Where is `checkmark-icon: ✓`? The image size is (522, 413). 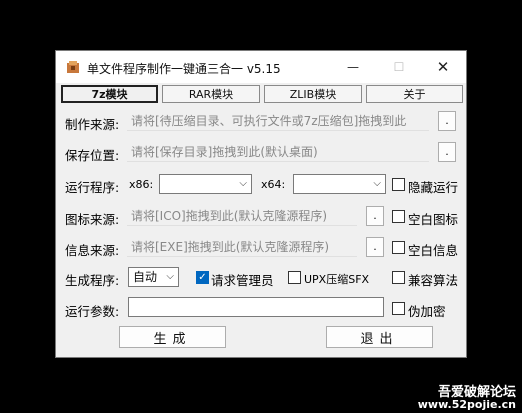 checkmark-icon: ✓ is located at coordinates (202, 277).